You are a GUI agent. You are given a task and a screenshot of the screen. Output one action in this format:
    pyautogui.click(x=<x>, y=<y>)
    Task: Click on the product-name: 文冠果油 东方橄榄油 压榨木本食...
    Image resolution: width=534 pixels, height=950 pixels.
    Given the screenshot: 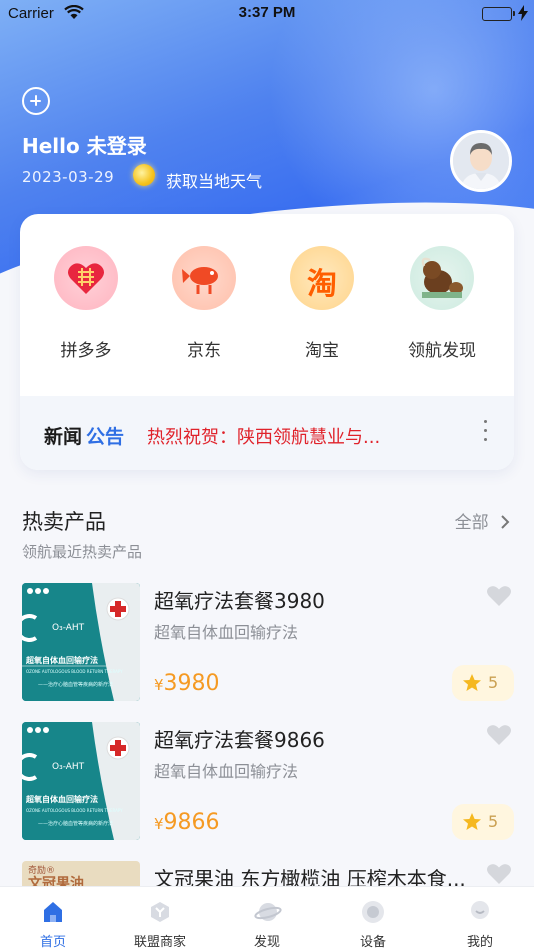 What is the action you would take?
    pyautogui.click(x=310, y=876)
    